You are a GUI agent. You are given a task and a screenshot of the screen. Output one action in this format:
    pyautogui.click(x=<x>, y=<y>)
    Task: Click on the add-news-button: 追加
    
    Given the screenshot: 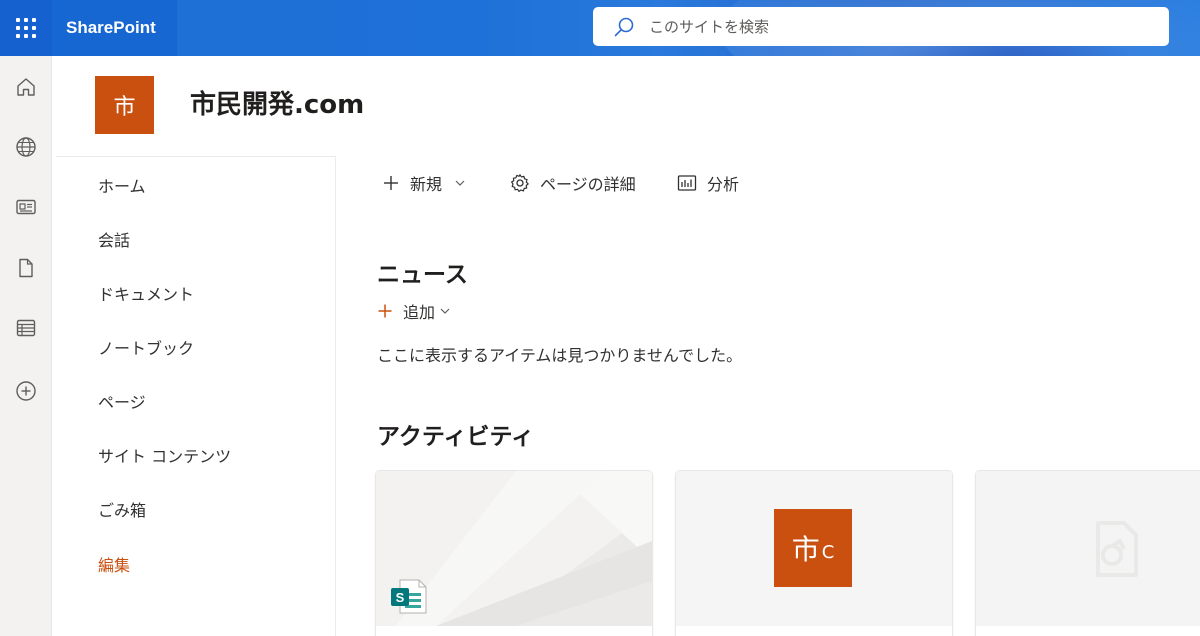 What is the action you would take?
    pyautogui.click(x=414, y=311)
    